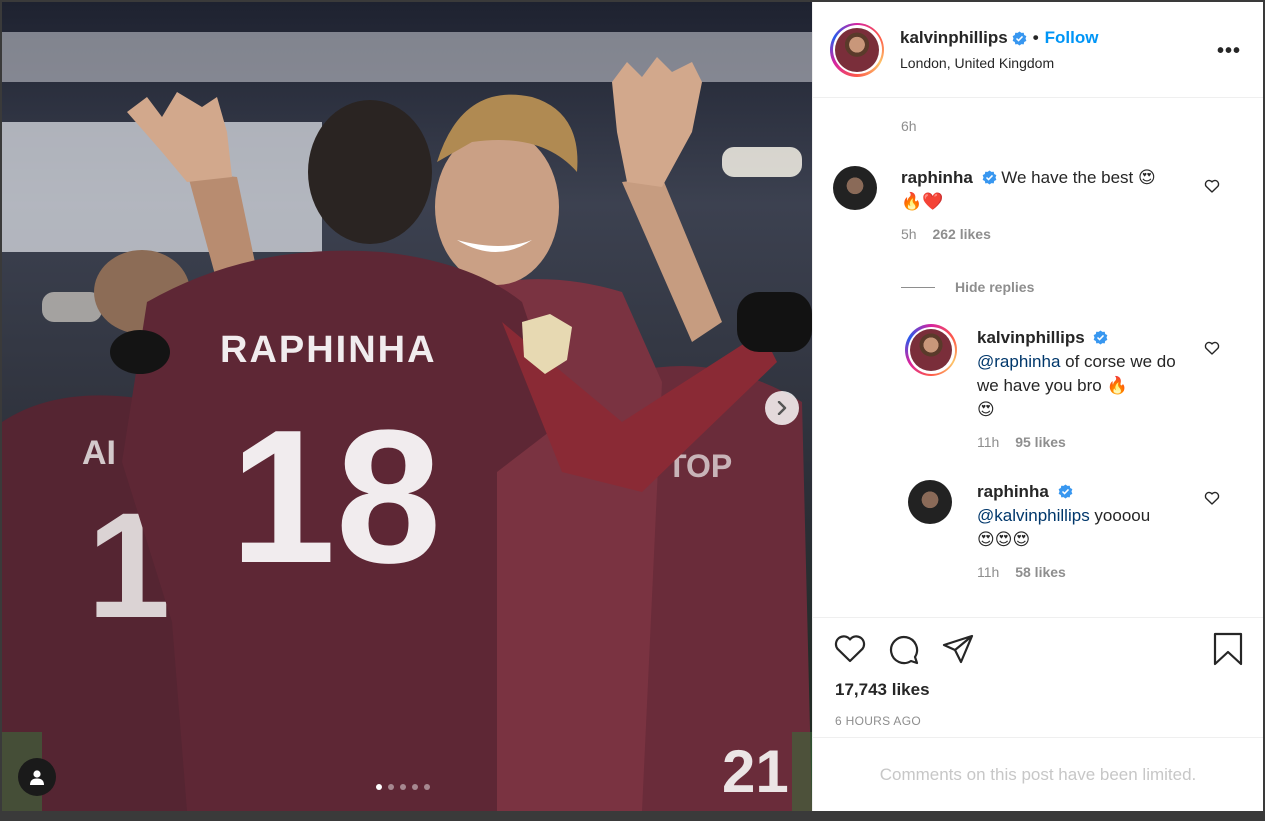 The image size is (1265, 821). What do you see at coordinates (999, 63) in the screenshot?
I see `post-location: London, United Kingdom` at bounding box center [999, 63].